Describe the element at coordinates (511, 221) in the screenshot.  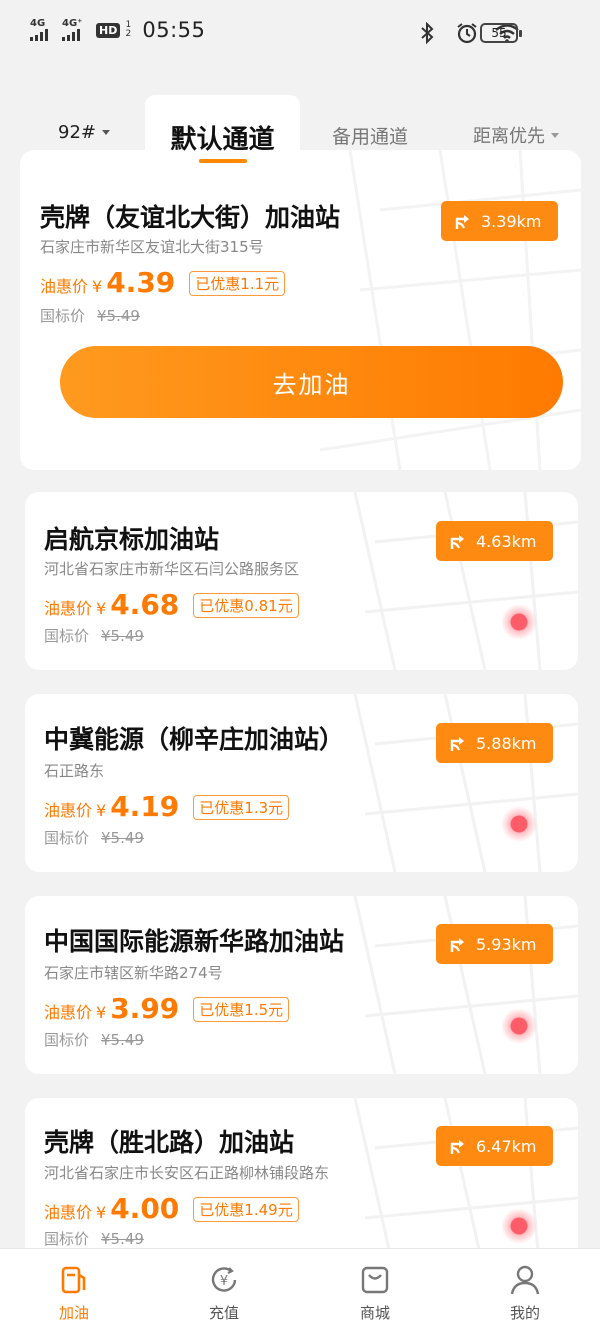
I see `distance-label: 3.39km` at that location.